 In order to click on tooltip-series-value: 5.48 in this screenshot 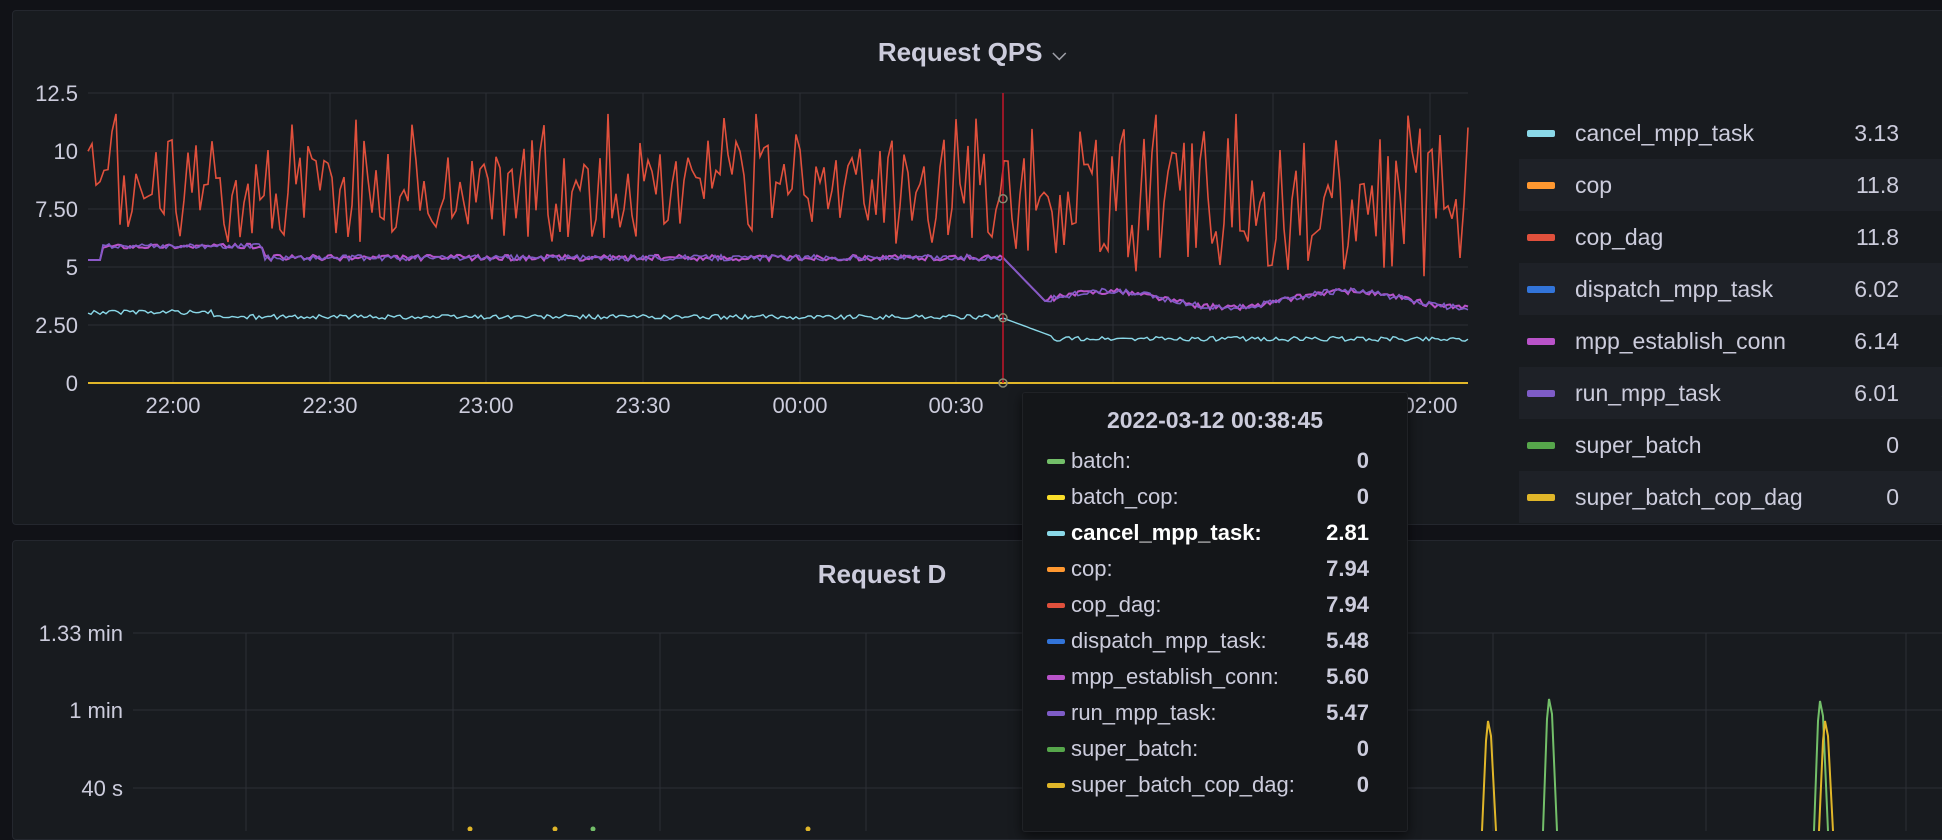, I will do `click(1347, 640)`.